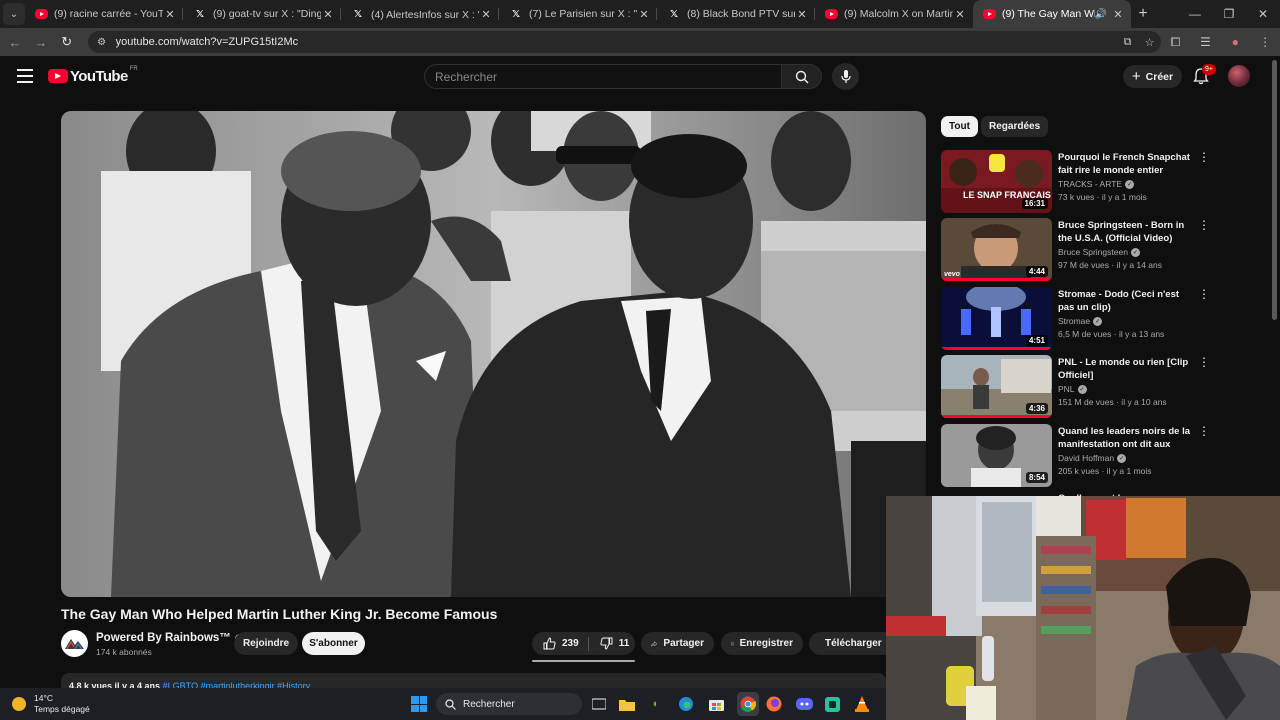 This screenshot has width=1280, height=720. Describe the element at coordinates (716, 704) in the screenshot. I see `store-icon` at that location.